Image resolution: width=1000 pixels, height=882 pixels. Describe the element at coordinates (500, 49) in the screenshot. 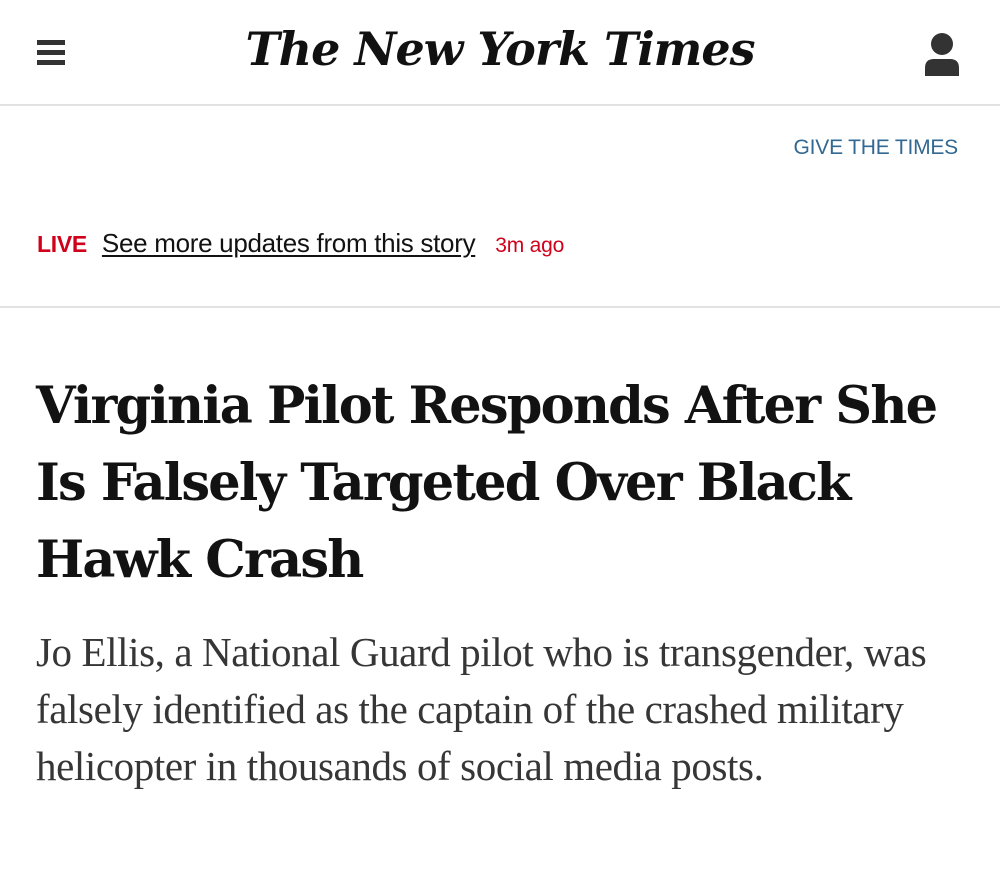

I see `nyt-logo: The New York Times` at that location.